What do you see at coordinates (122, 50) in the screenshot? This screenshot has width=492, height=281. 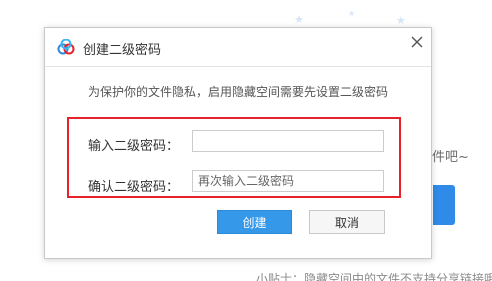 I see `dialog-title: 创建二级密码` at bounding box center [122, 50].